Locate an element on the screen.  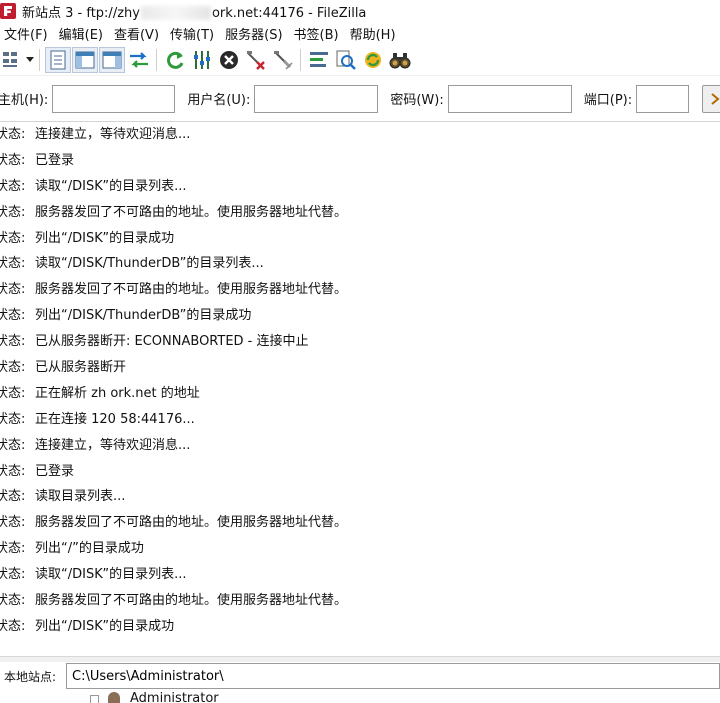
toggle-message-log-button is located at coordinates (58, 59).